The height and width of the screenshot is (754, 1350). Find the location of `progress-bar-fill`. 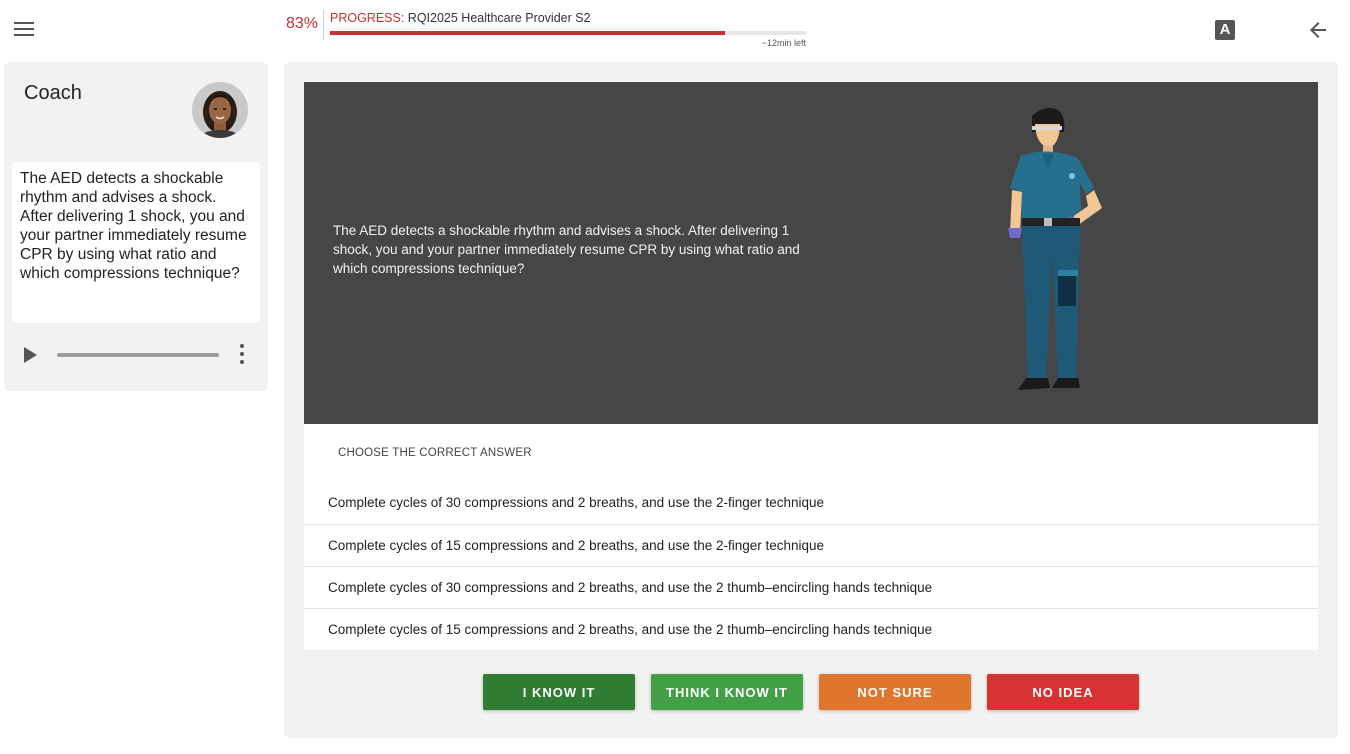

progress-bar-fill is located at coordinates (528, 33).